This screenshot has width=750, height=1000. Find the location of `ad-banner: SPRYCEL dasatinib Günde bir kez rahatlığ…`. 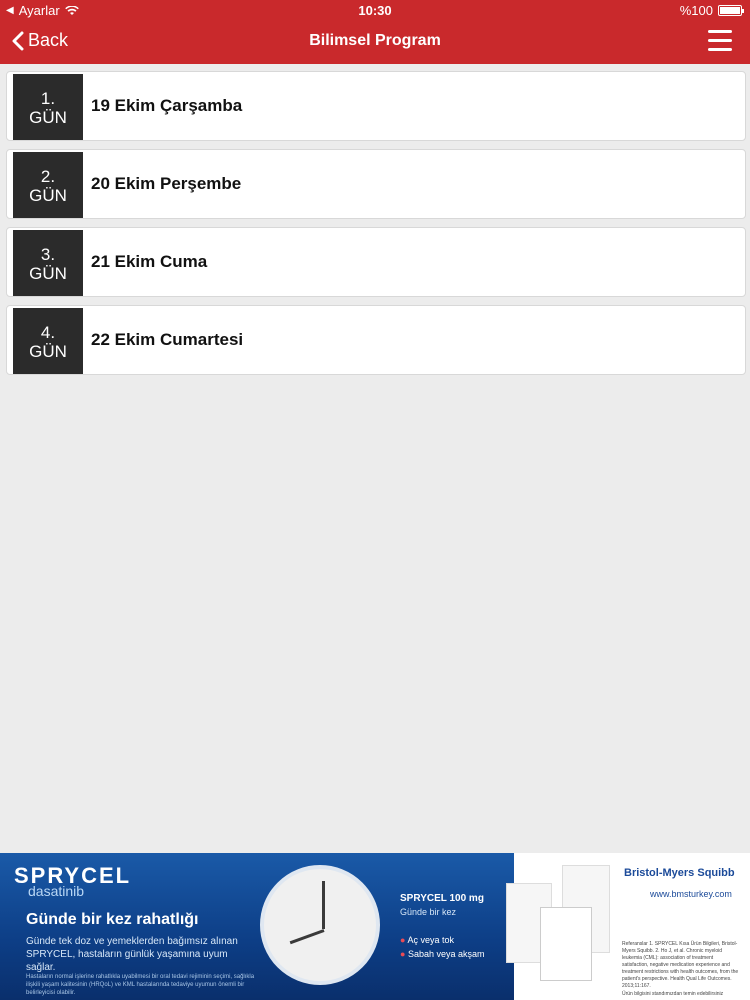

ad-banner: SPRYCEL dasatinib Günde bir kez rahatlığ… is located at coordinates (375, 926).